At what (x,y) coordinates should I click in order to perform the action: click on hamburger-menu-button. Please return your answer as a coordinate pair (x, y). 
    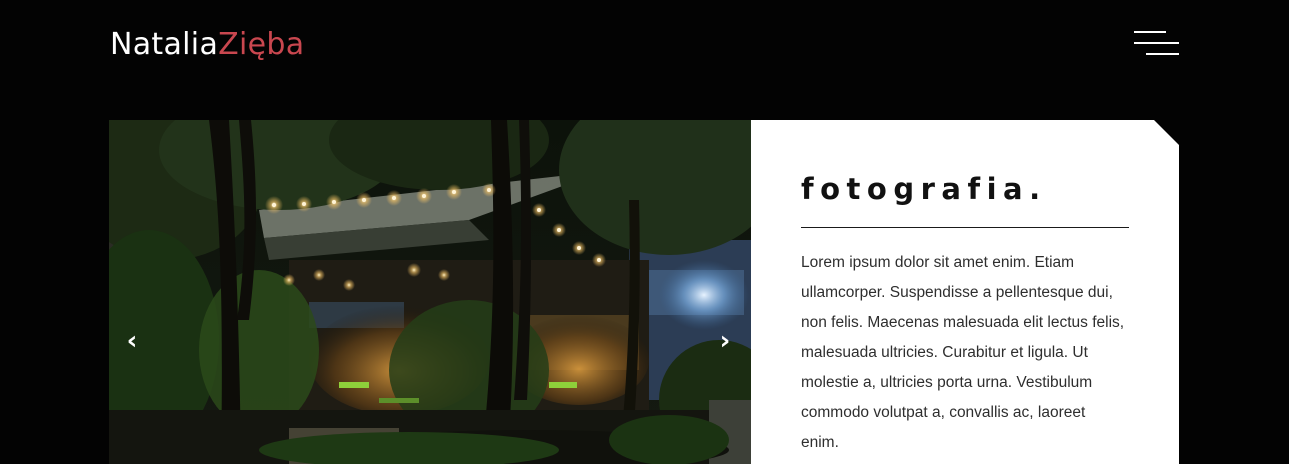
    Looking at the image, I should click on (1157, 45).